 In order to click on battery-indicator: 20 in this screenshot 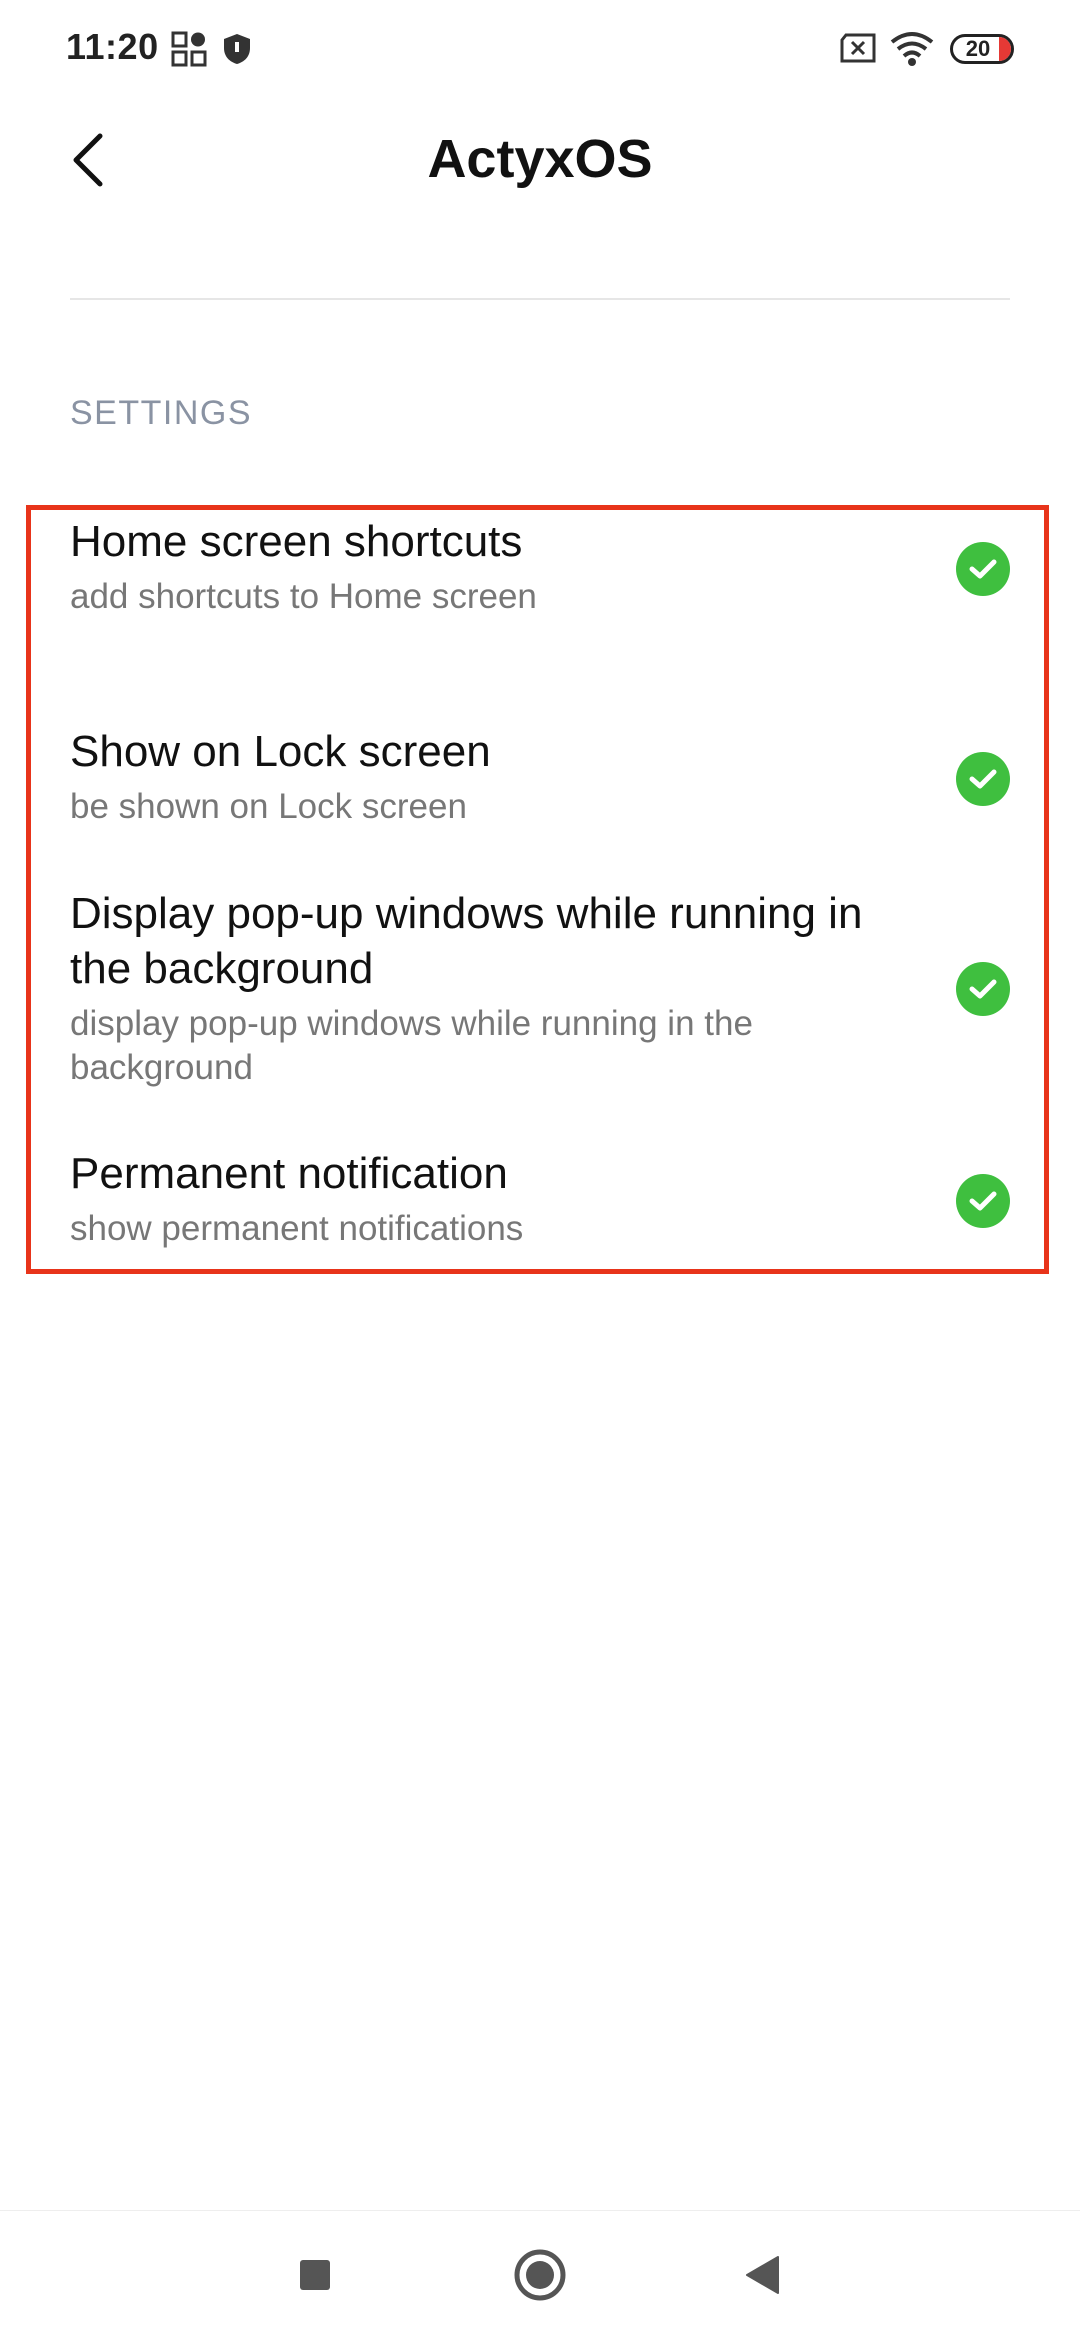, I will do `click(982, 49)`.